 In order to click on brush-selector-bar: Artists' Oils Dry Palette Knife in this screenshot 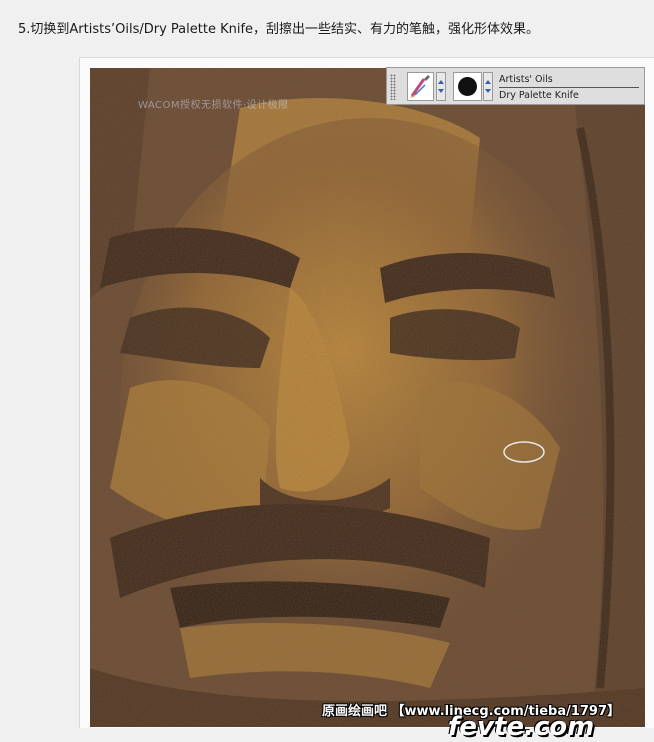, I will do `click(515, 86)`.